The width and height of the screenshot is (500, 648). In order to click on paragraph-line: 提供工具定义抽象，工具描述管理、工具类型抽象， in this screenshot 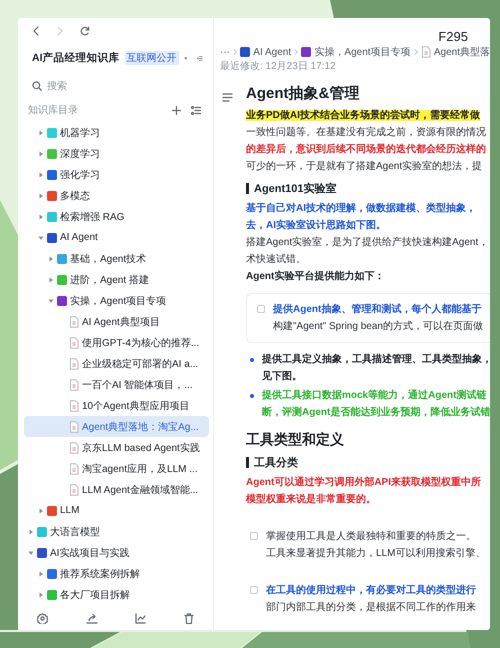, I will do `click(376, 359)`.